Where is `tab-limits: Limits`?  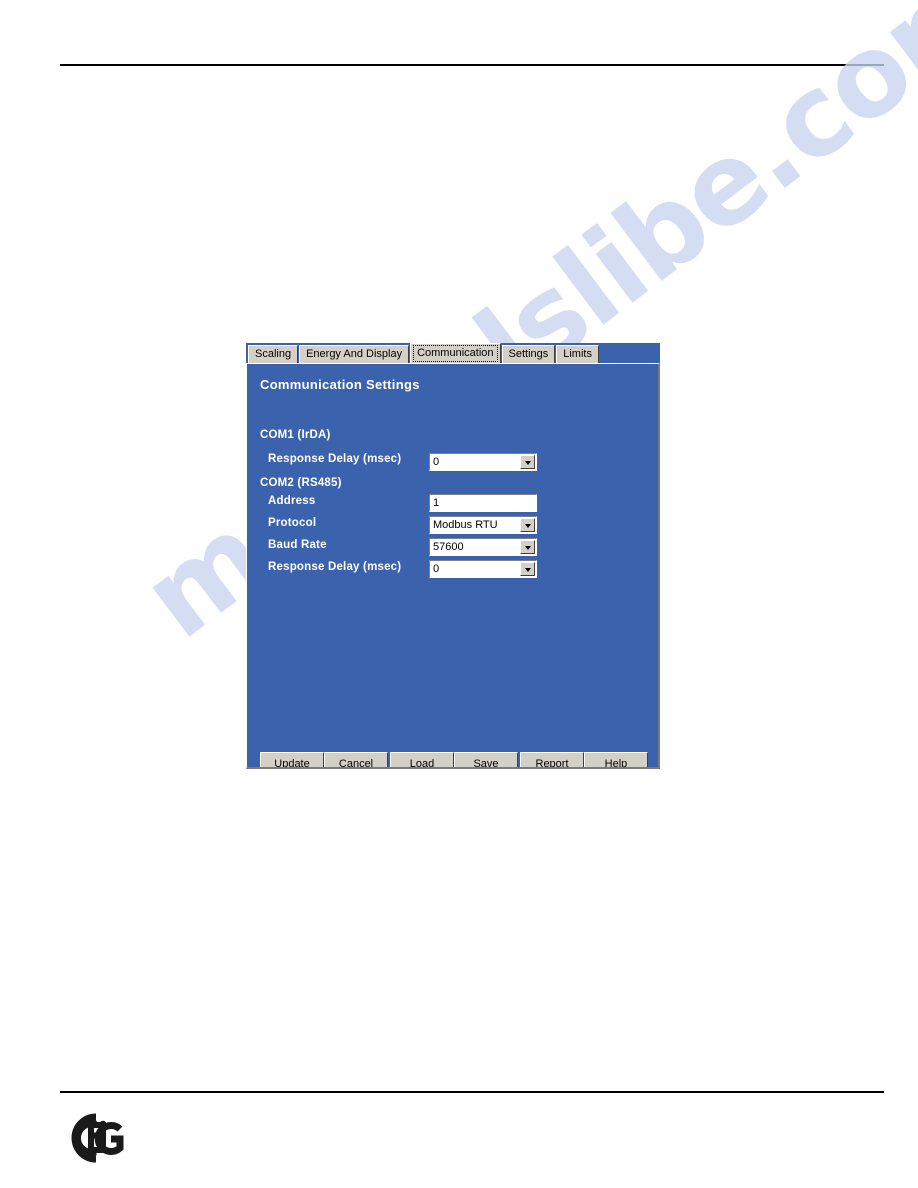 tab-limits: Limits is located at coordinates (577, 354).